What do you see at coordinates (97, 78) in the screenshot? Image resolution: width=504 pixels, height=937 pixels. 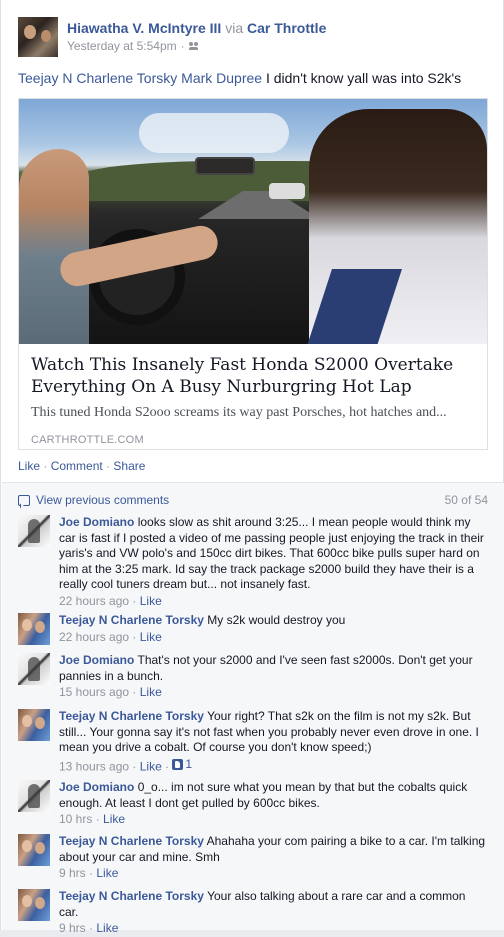 I see `tagged-user-link: Teejay N Charlene Torsky` at bounding box center [97, 78].